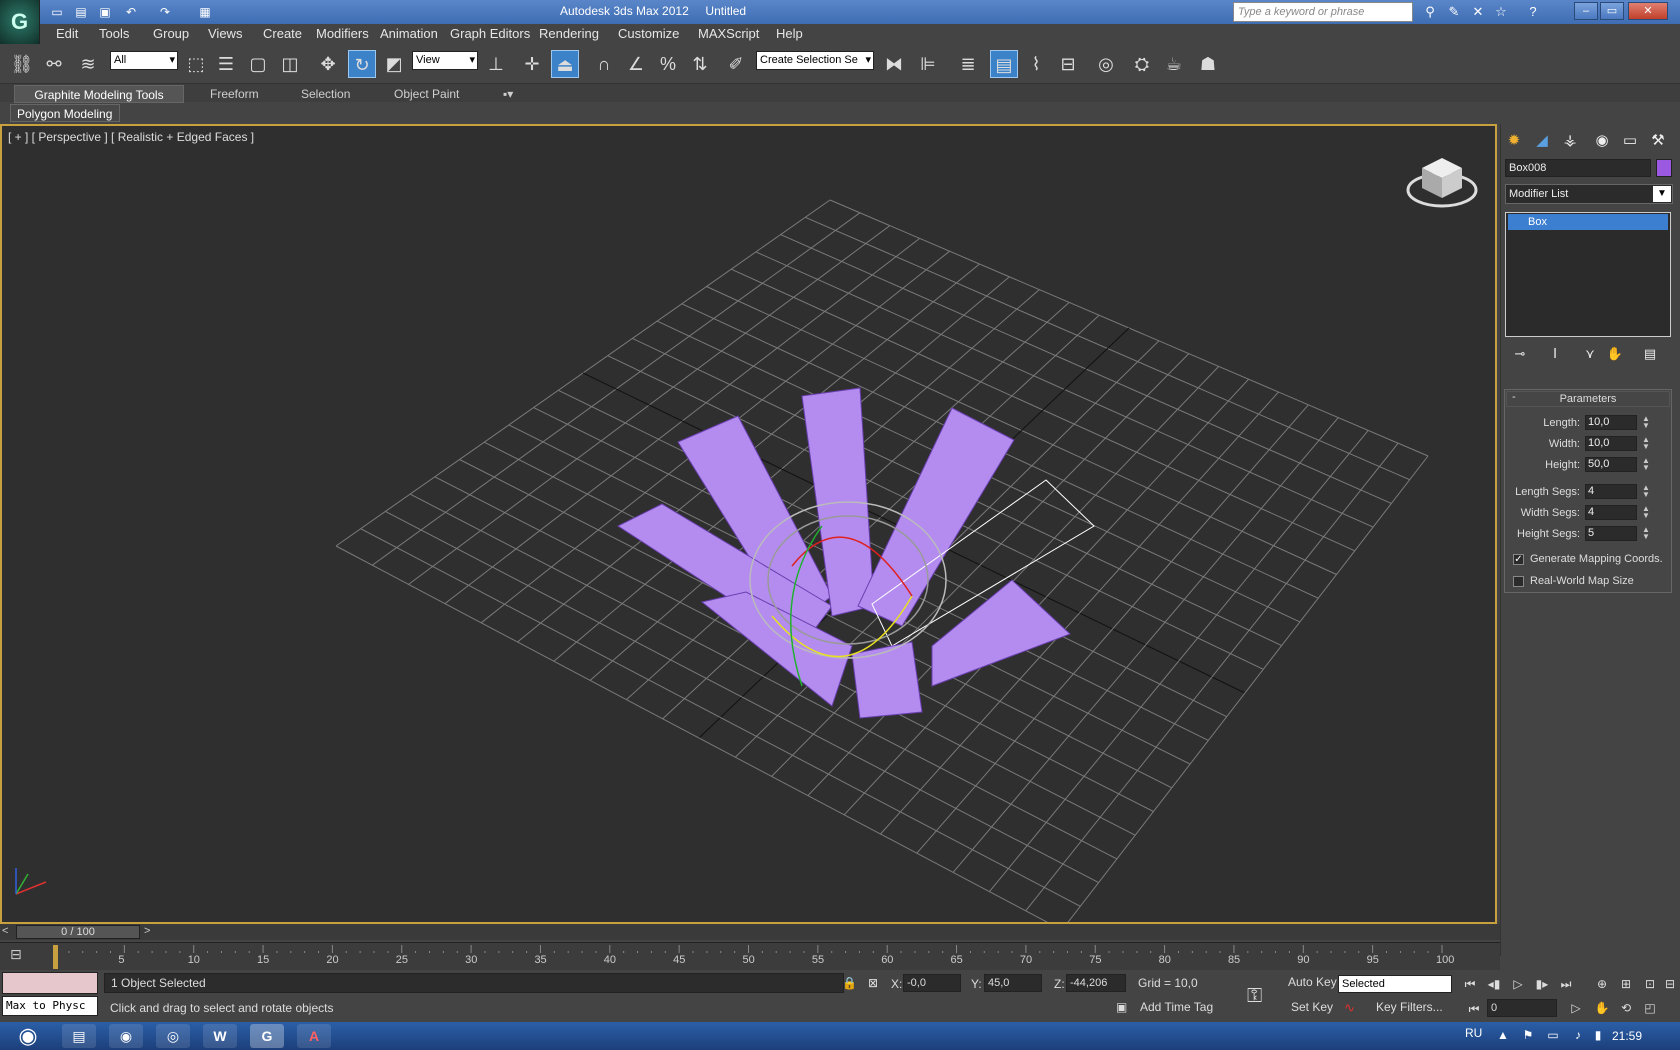 This screenshot has width=1680, height=1050. Describe the element at coordinates (1646, 464) in the screenshot. I see `height-spinner: ▲ ▼` at that location.